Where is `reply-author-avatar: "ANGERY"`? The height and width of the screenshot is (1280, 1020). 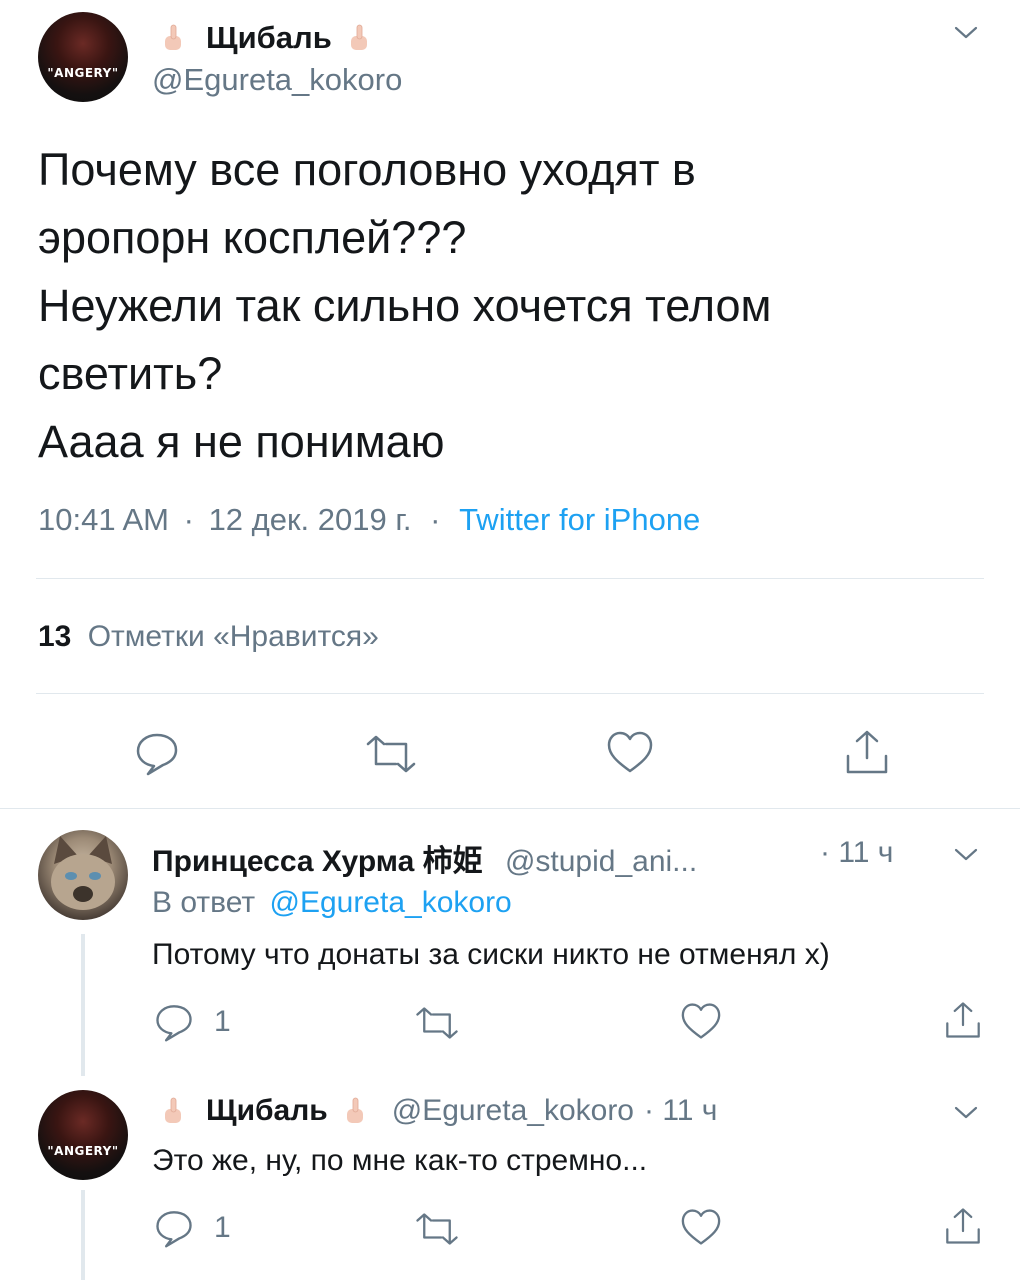 reply-author-avatar: "ANGERY" is located at coordinates (83, 1135).